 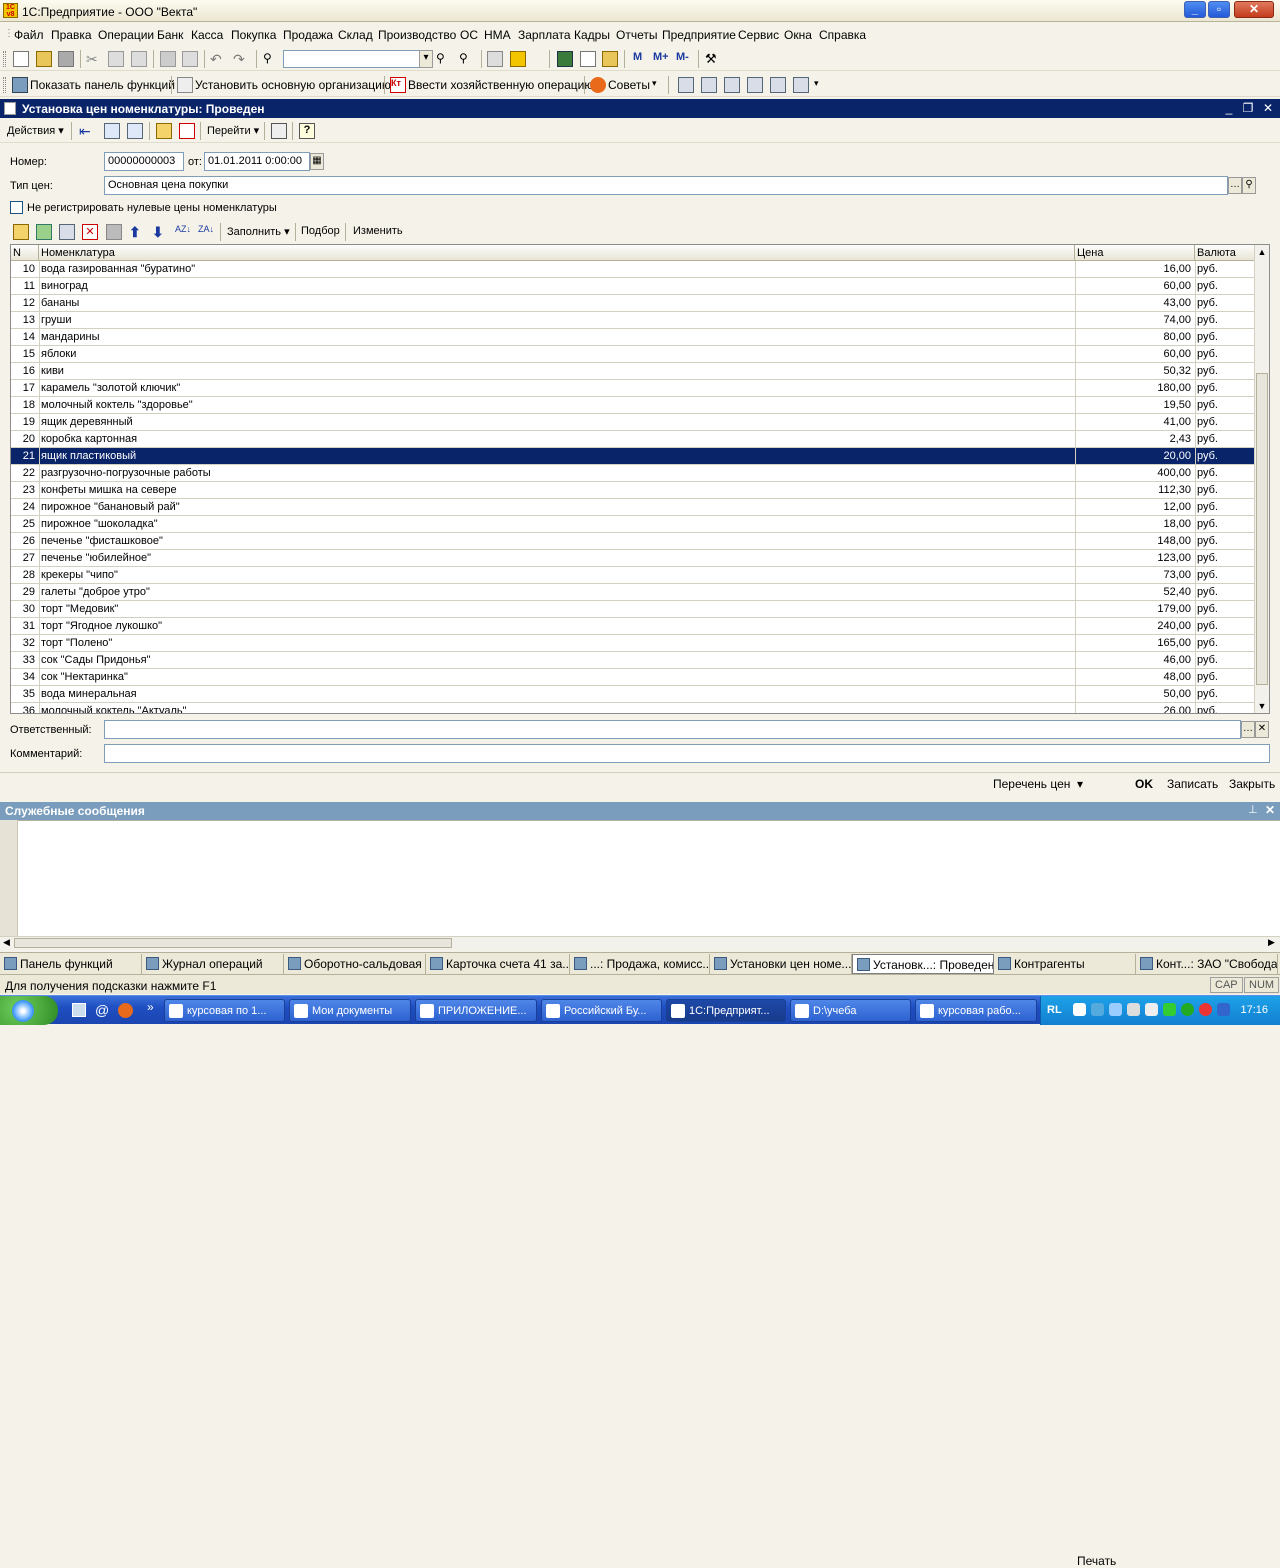 I want to click on movements-icon, so click(x=112, y=131).